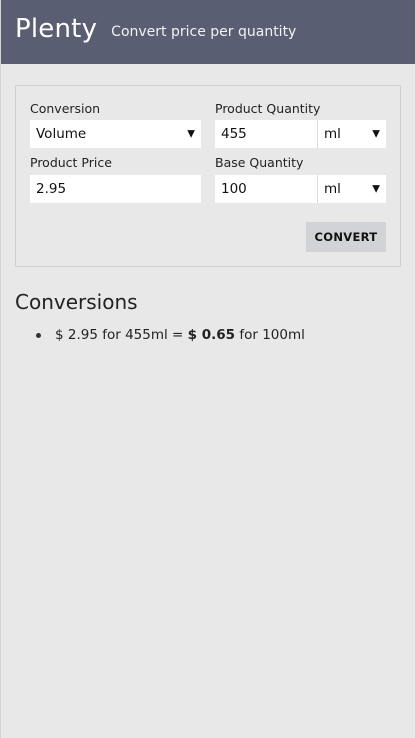 Image resolution: width=416 pixels, height=738 pixels. I want to click on conversion-select-value: Volume, so click(61, 134).